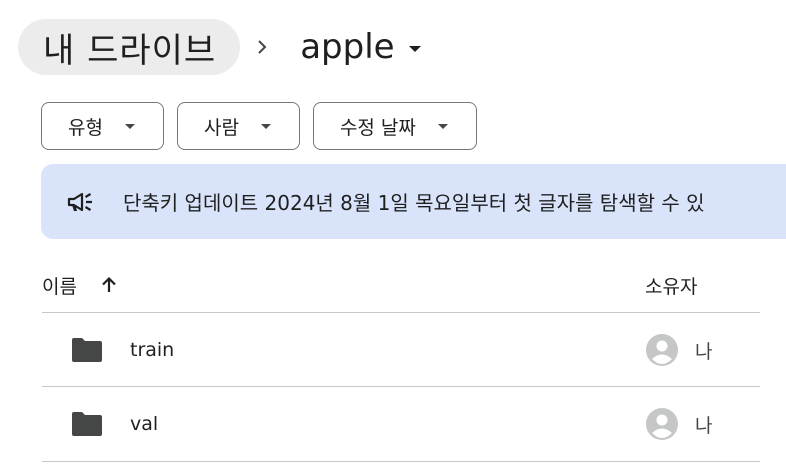 This screenshot has height=476, width=786. I want to click on banner-text: 단축키 업데이트 2024년 8월 1일 목요일부터 첫 글자를 탐색할 수 있, so click(414, 203).